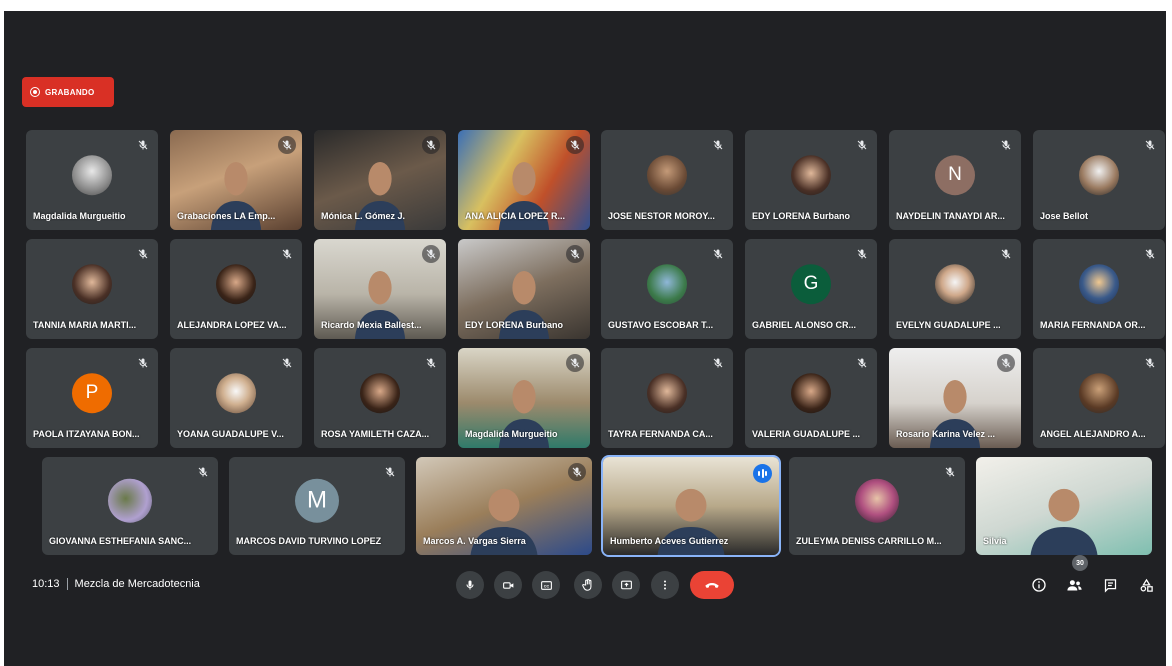 Image resolution: width=1172 pixels, height=666 pixels. I want to click on present-icon, so click(626, 584).